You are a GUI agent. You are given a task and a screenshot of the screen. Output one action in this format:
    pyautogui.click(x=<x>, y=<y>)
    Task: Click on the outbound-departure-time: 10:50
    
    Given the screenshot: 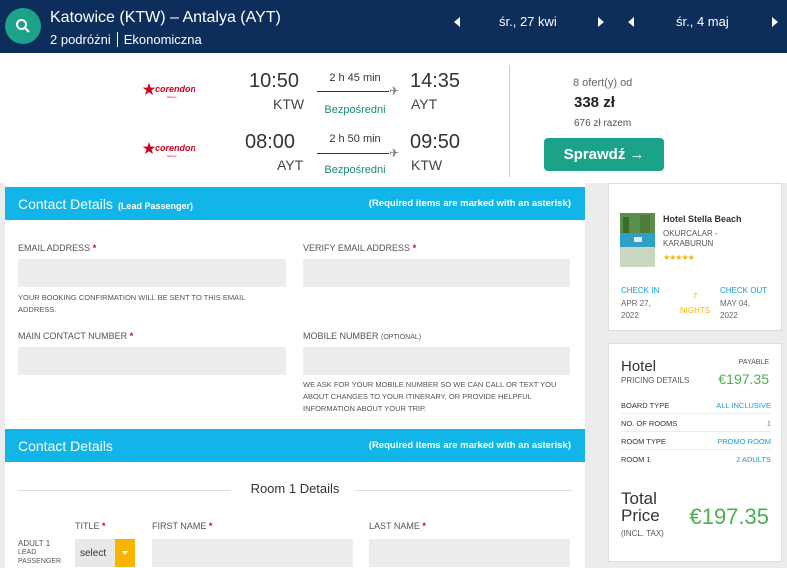 What is the action you would take?
    pyautogui.click(x=274, y=81)
    